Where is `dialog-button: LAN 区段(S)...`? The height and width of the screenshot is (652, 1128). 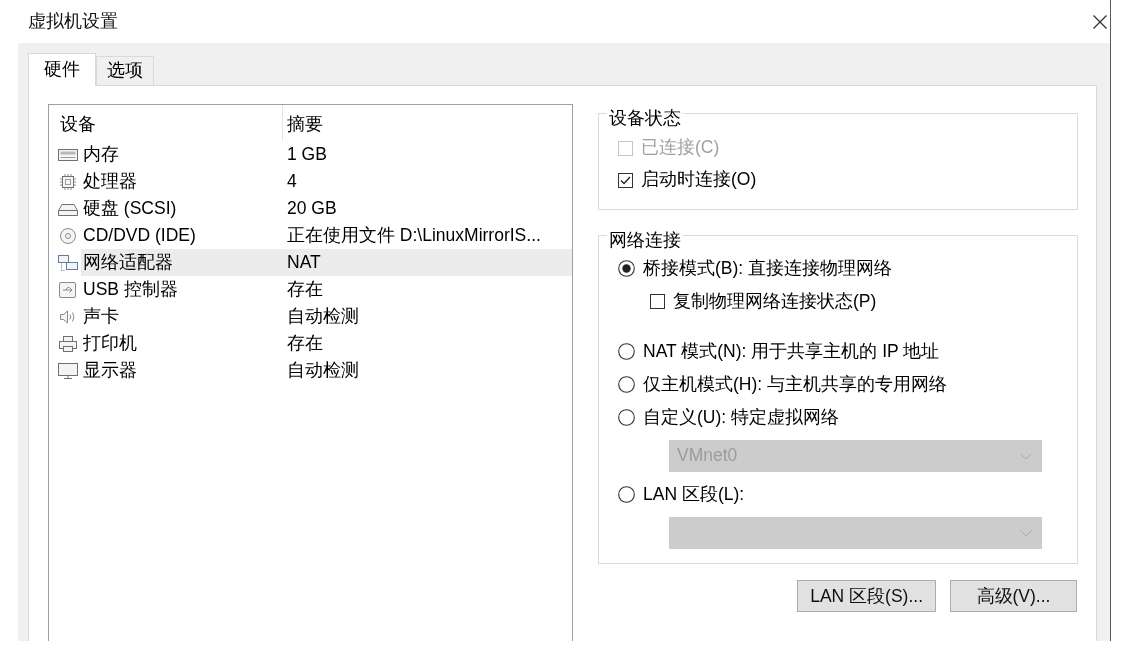 dialog-button: LAN 区段(S)... is located at coordinates (866, 596).